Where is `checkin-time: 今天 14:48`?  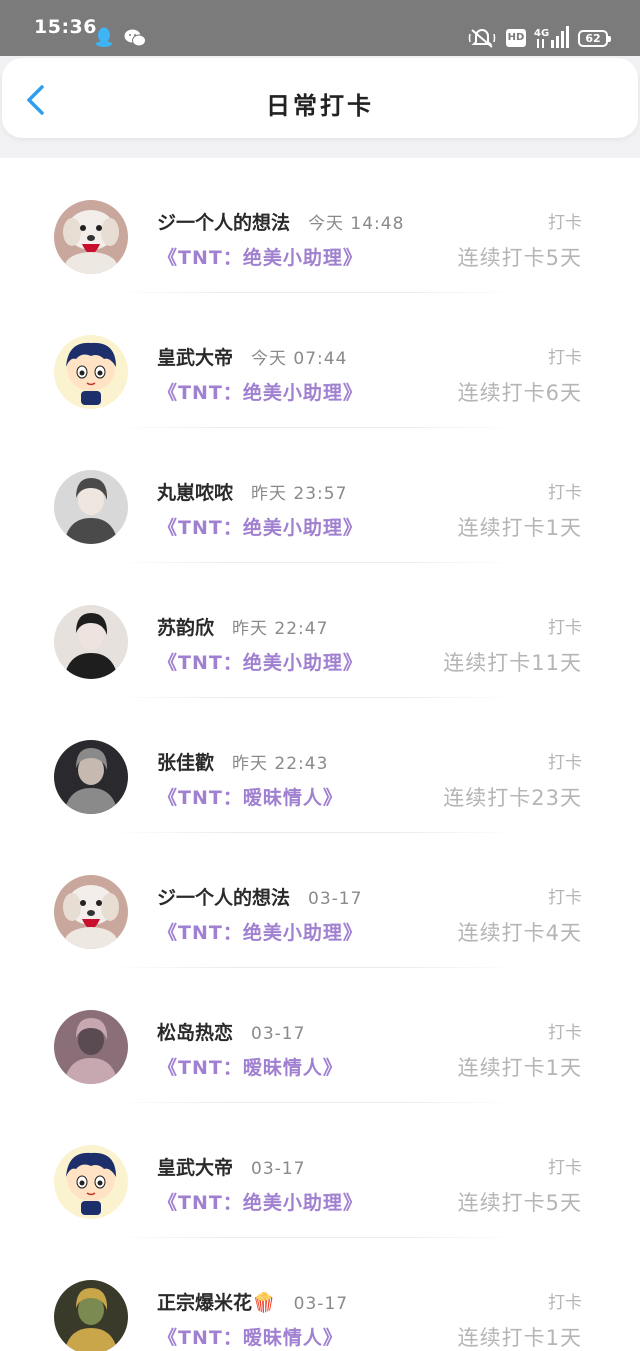 checkin-time: 今天 14:48 is located at coordinates (356, 224).